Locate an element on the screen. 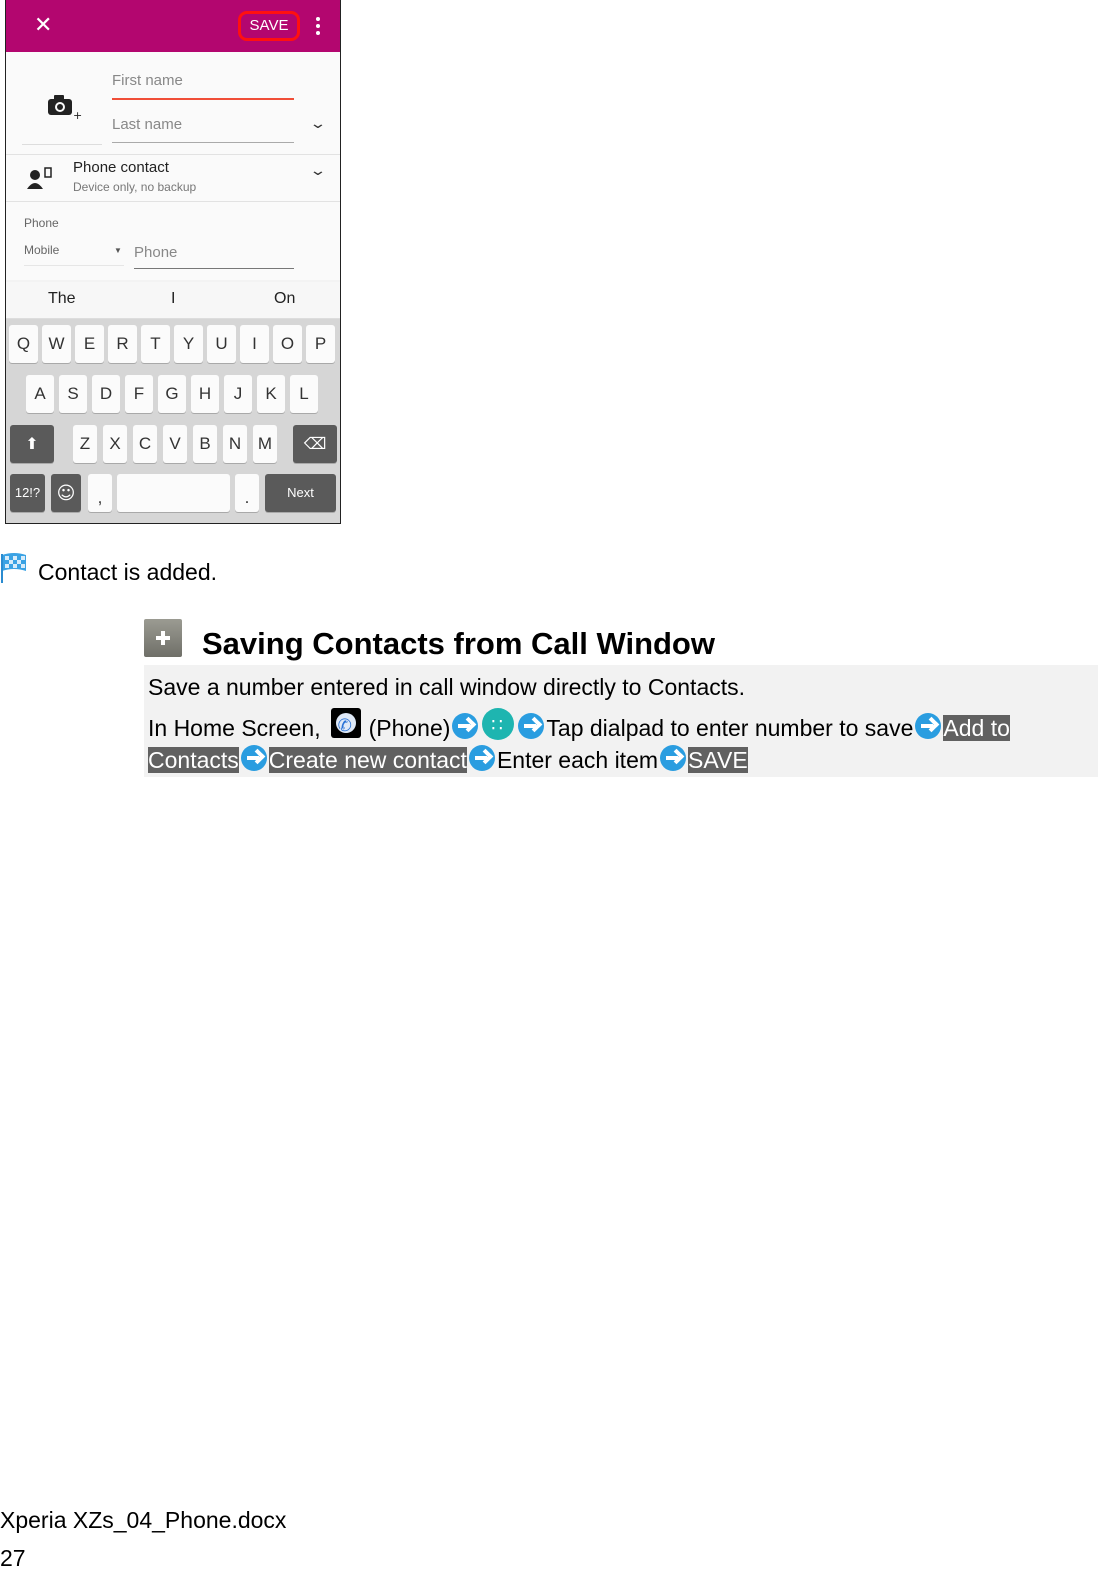  account-selector: Phone contact Device only, no backup ⌄ is located at coordinates (173, 178).